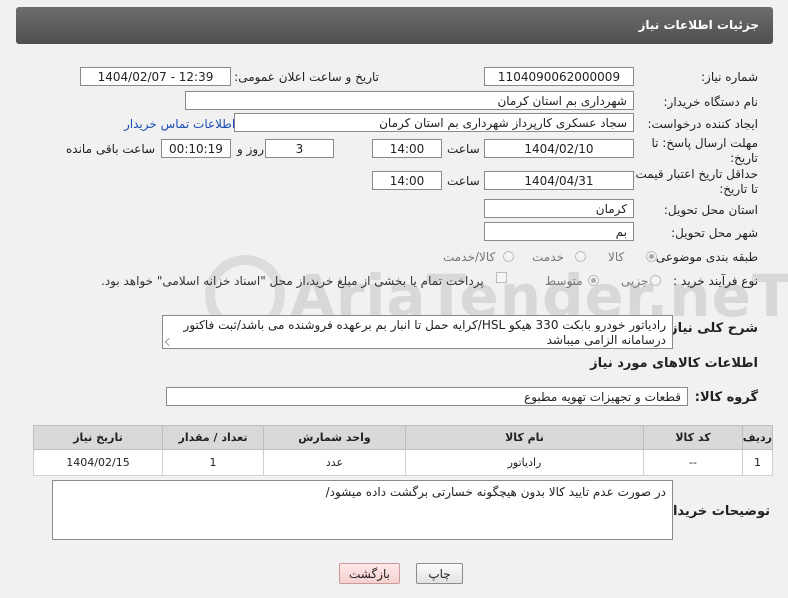 The height and width of the screenshot is (598, 788). What do you see at coordinates (704, 143) in the screenshot?
I see `reply-deadline-label: مهلت ارسال پاسخ: تا` at bounding box center [704, 143].